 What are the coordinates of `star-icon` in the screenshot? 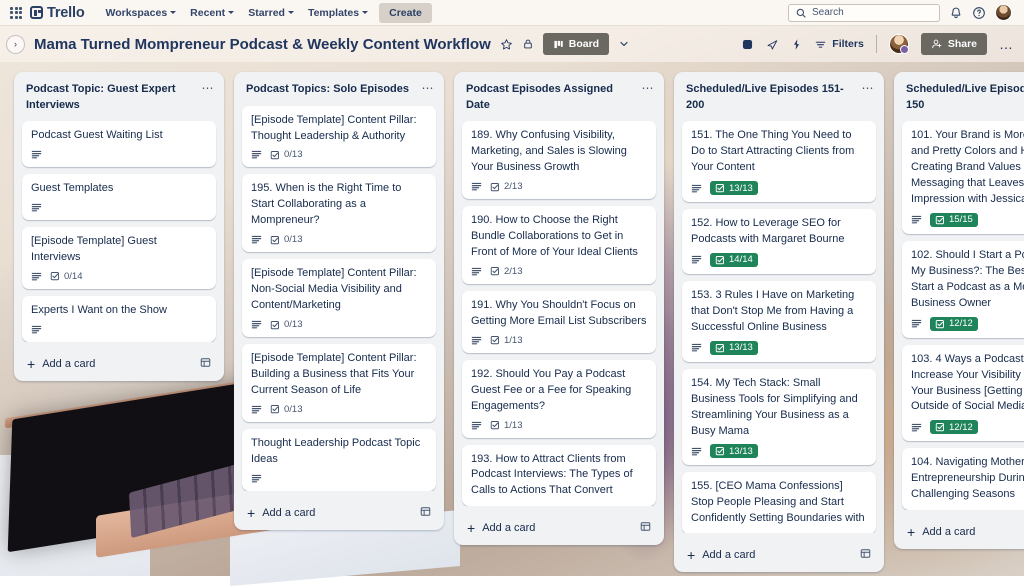 It's located at (506, 44).